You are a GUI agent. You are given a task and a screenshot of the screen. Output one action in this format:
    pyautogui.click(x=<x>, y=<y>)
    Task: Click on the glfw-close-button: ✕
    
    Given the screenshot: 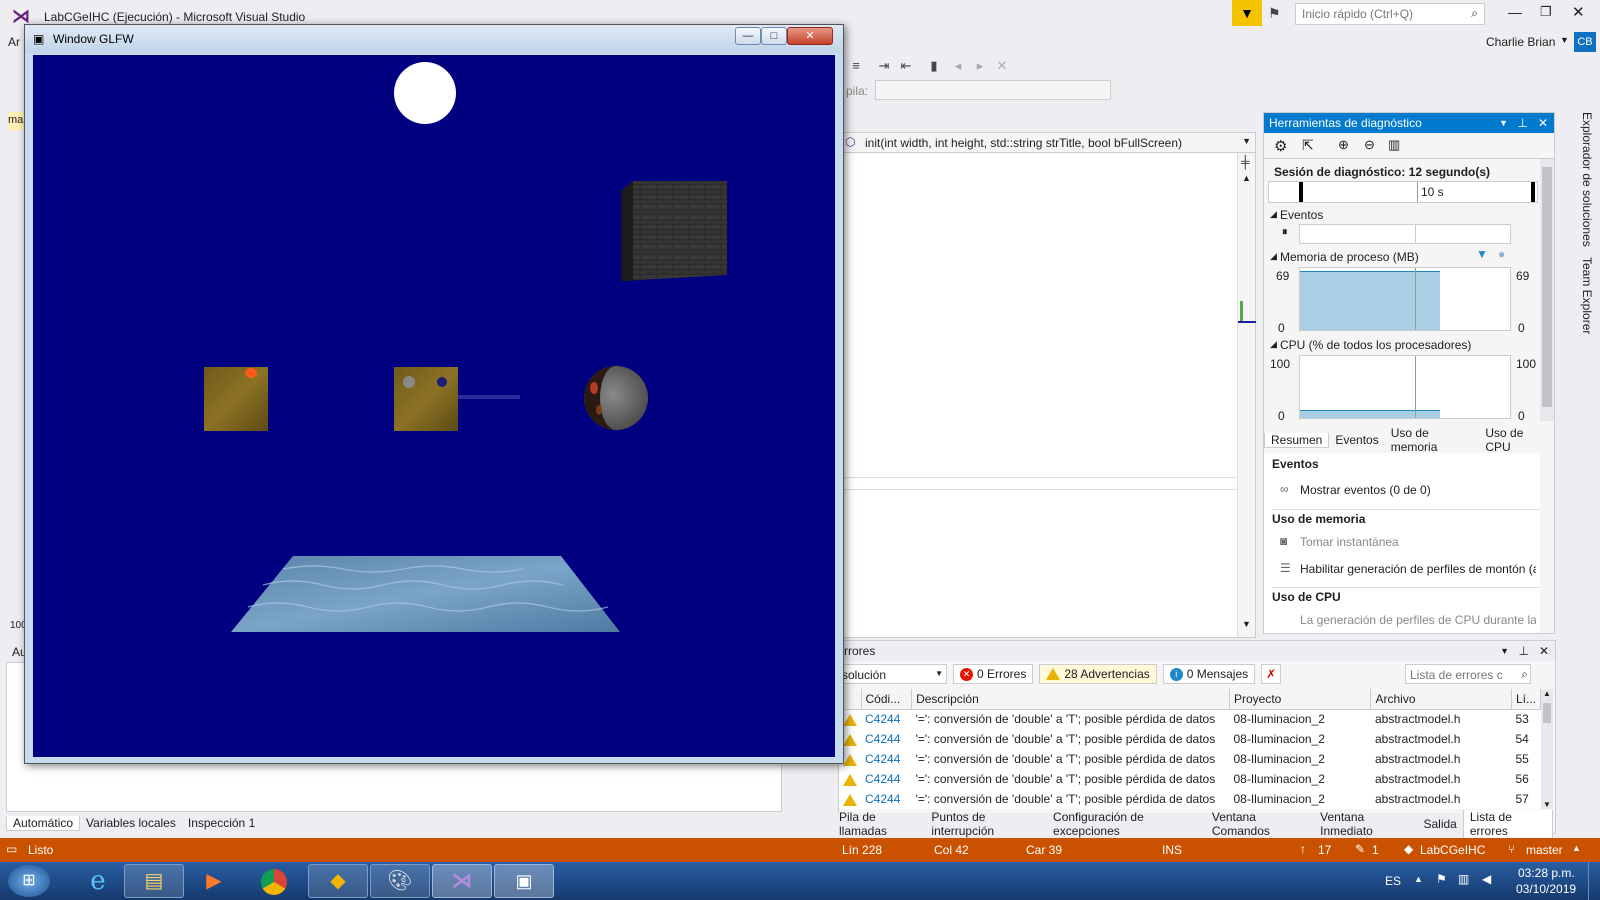 What is the action you would take?
    pyautogui.click(x=810, y=36)
    